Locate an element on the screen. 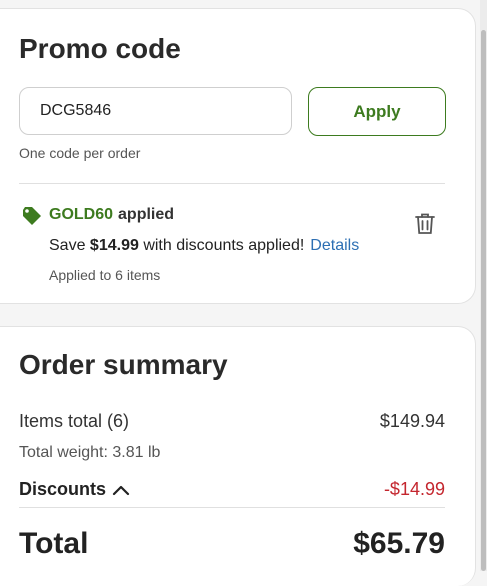 The height and width of the screenshot is (586, 487). total-row: Total $65.79 is located at coordinates (232, 544).